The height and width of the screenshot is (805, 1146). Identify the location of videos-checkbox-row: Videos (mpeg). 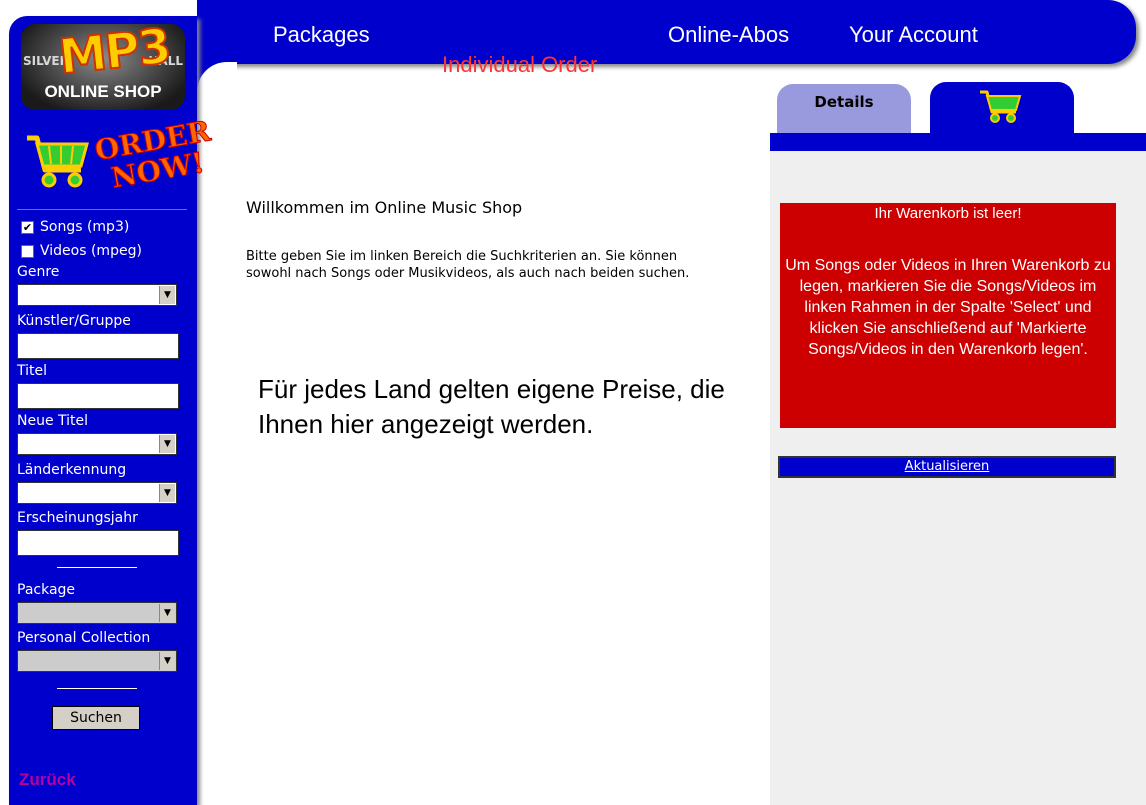
(81, 251).